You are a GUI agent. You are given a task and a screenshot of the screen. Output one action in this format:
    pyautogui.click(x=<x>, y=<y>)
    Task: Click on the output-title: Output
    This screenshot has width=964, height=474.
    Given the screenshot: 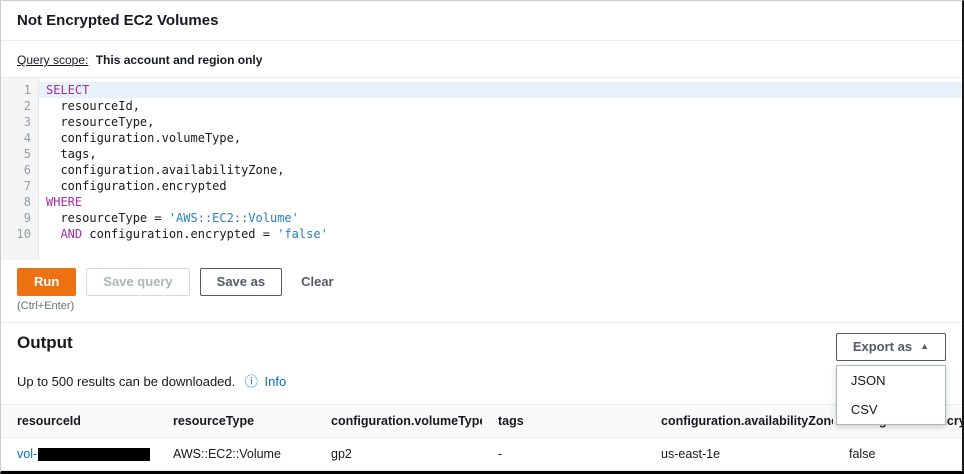 What is the action you would take?
    pyautogui.click(x=45, y=342)
    